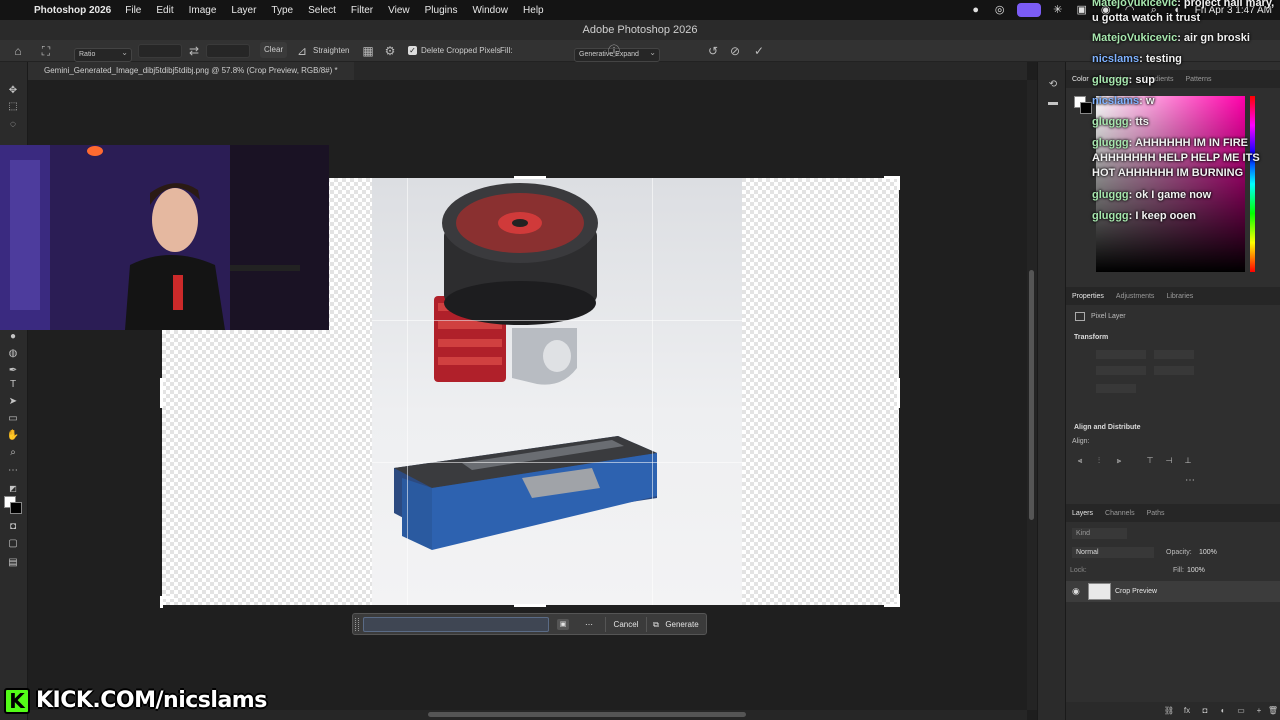 The image size is (1280, 720). Describe the element at coordinates (682, 624) in the screenshot. I see `generate-button: Generate` at that location.